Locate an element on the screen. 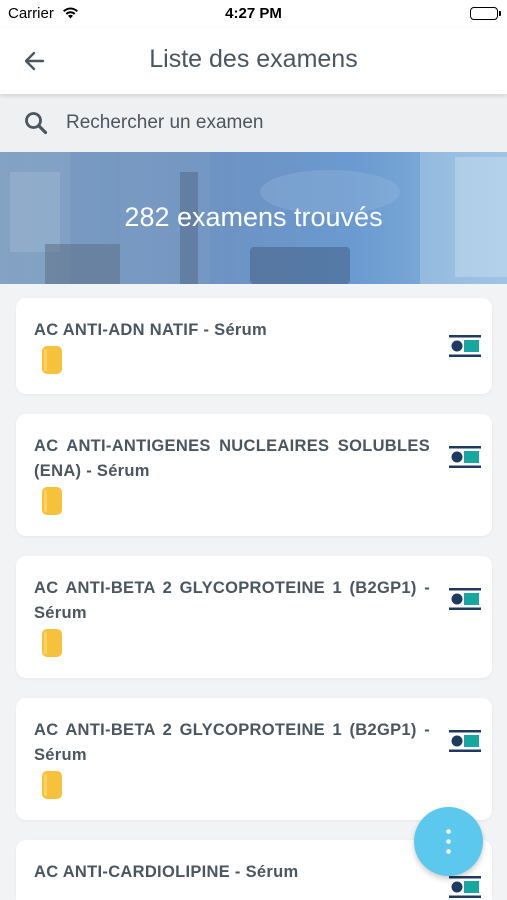  more-vertical-icon is located at coordinates (448, 841).